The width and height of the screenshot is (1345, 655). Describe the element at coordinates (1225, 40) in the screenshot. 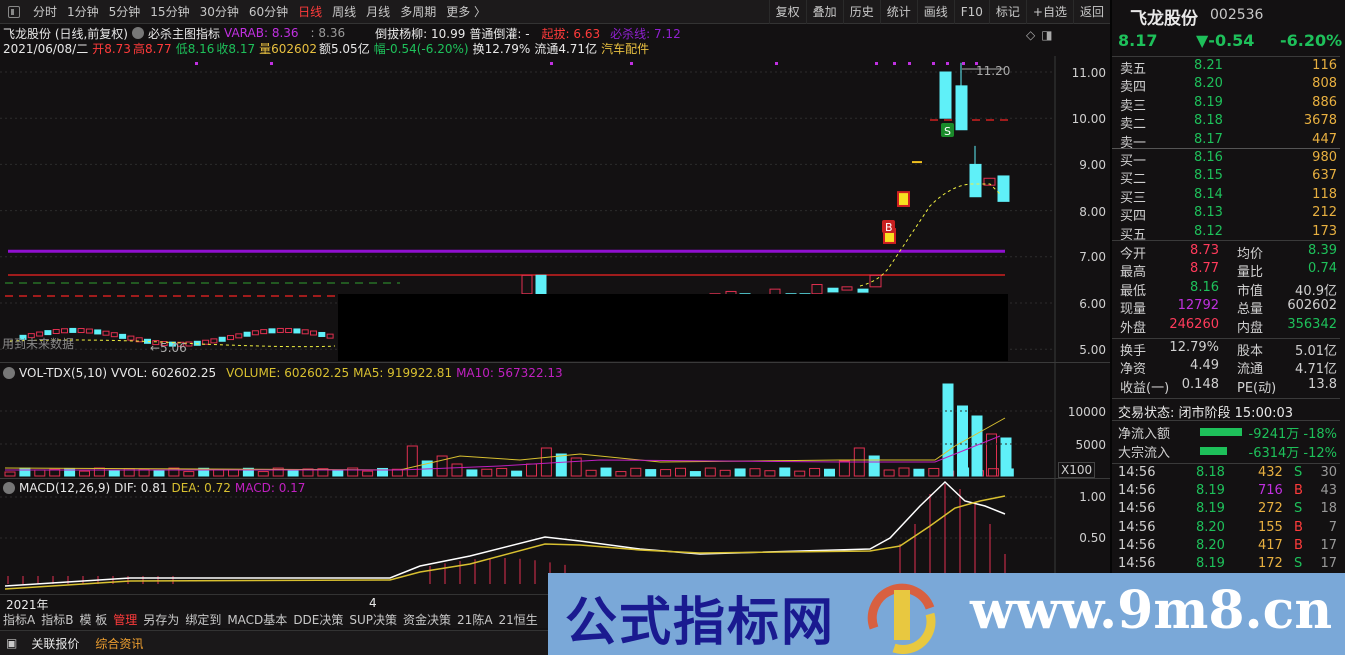

I see `price-change: ▼-0.54` at that location.